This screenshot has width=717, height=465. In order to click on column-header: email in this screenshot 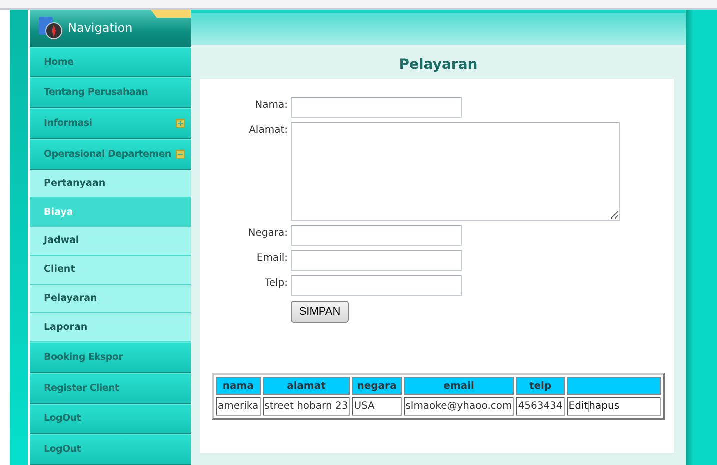, I will do `click(459, 386)`.